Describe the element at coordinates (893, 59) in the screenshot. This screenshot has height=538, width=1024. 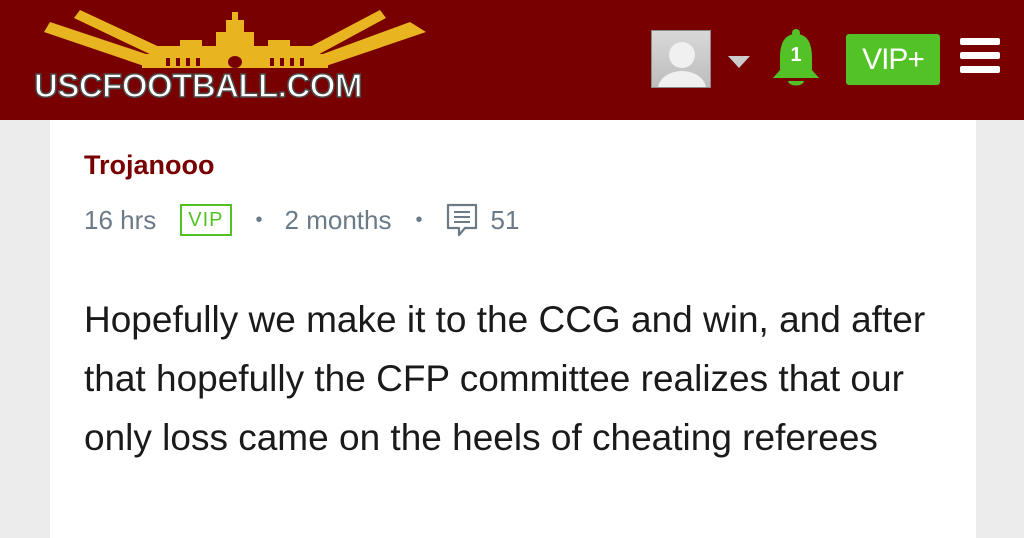
I see `vip-plus-button: VIP+` at that location.